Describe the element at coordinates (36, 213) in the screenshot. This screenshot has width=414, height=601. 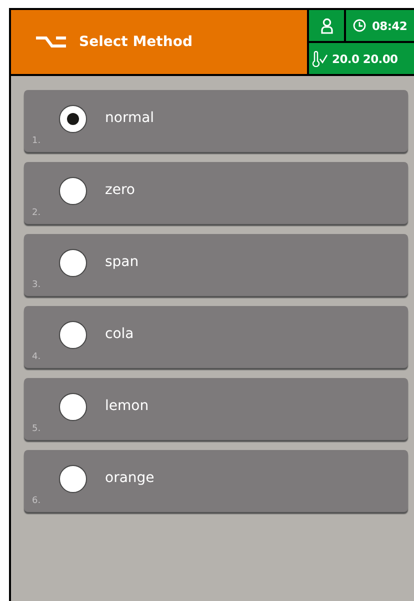
I see `option-number: 2.` at that location.